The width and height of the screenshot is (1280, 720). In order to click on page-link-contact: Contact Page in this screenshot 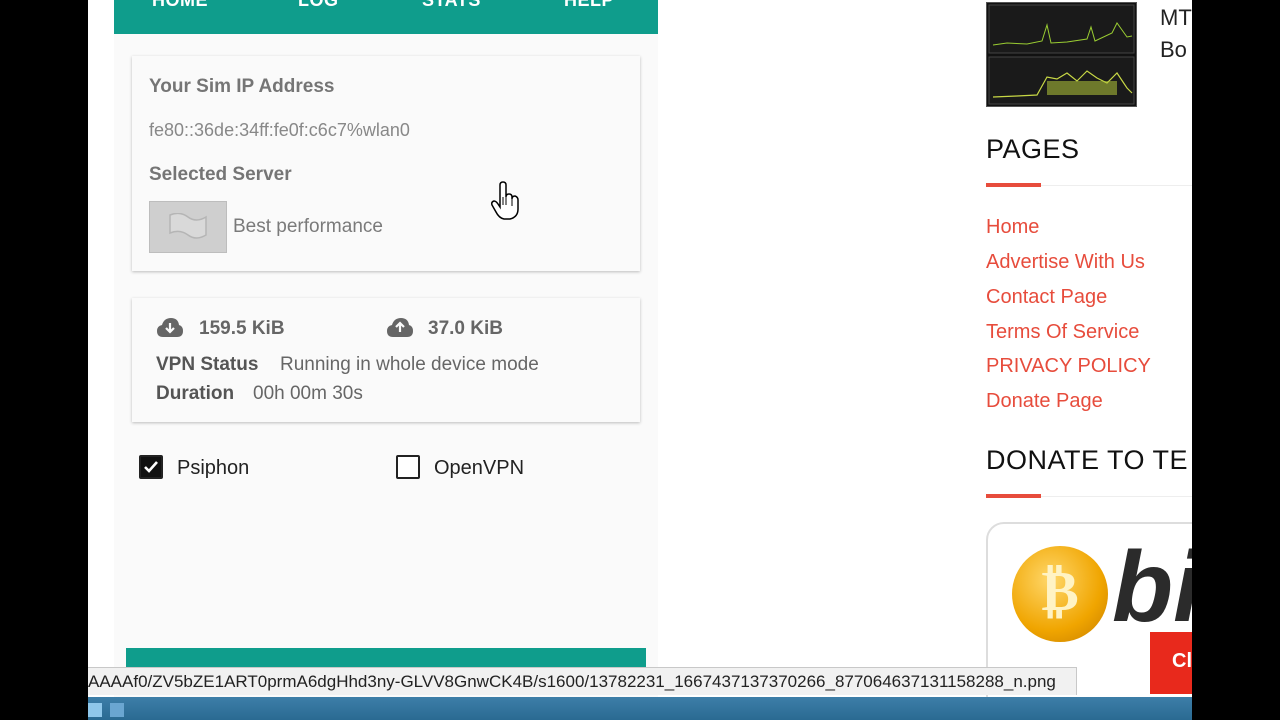, I will do `click(1046, 297)`.